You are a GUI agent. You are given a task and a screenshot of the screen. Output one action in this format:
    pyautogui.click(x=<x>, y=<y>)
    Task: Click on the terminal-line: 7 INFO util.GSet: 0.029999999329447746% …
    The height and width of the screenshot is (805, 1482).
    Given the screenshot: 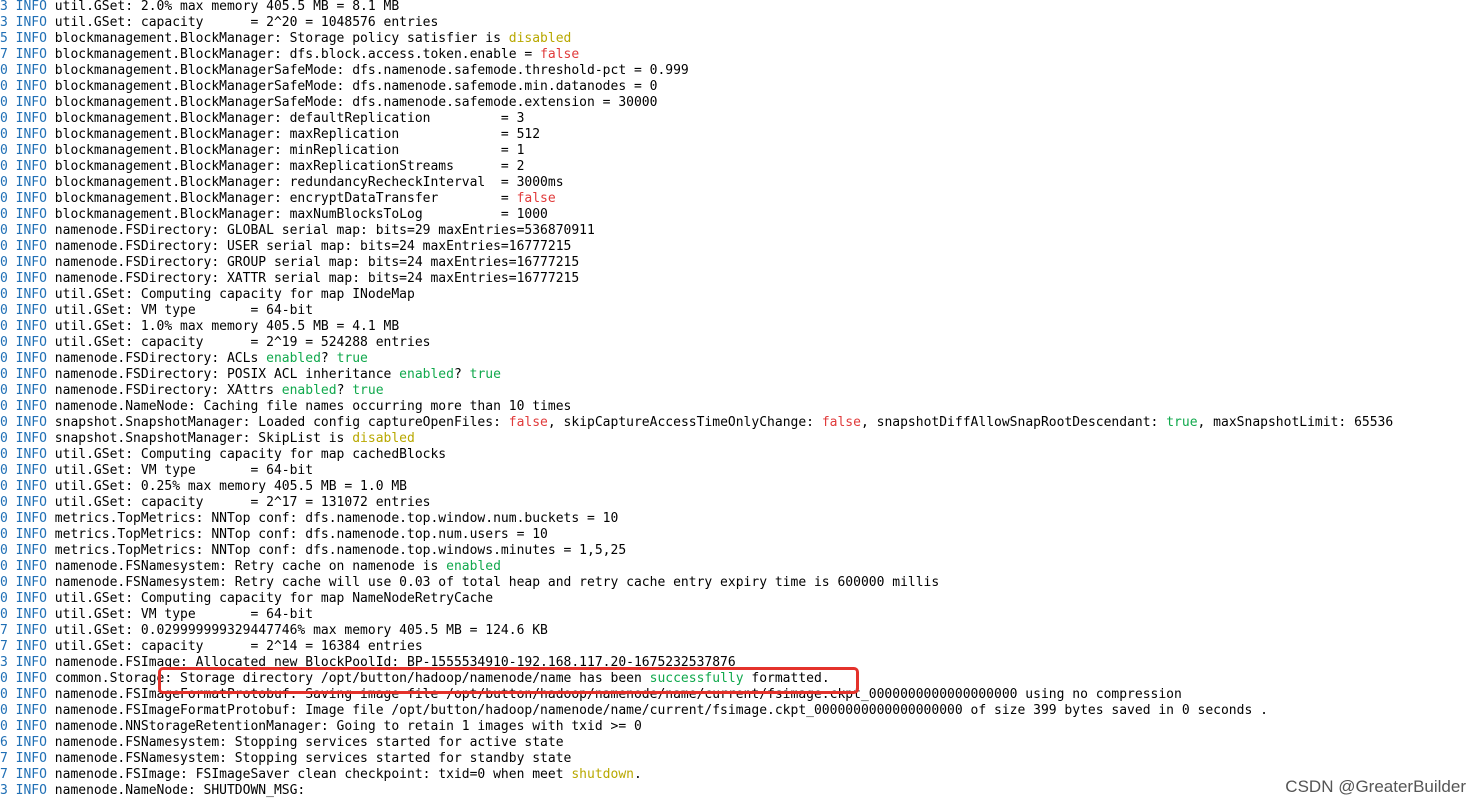 What is the action you would take?
    pyautogui.click(x=274, y=631)
    